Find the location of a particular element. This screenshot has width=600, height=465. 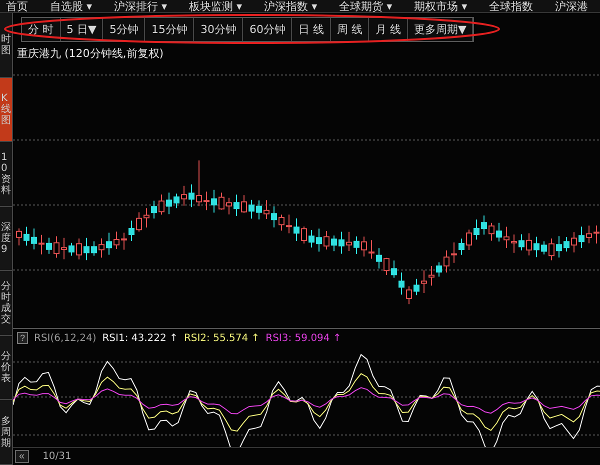

period-tab: 30分钟 is located at coordinates (219, 29).